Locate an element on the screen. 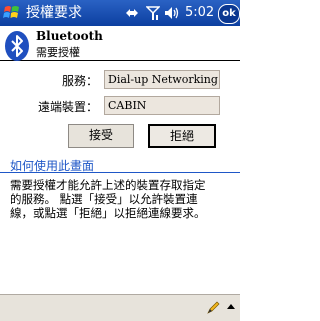  ok-button: ok is located at coordinates (229, 14).